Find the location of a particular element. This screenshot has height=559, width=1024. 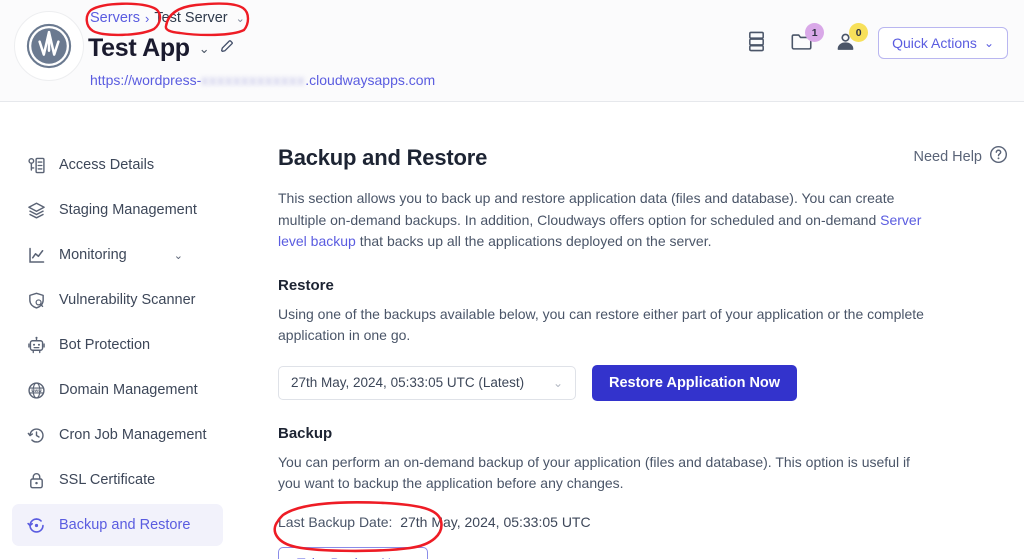

sidebar-item-label: Monitoring is located at coordinates (93, 255).